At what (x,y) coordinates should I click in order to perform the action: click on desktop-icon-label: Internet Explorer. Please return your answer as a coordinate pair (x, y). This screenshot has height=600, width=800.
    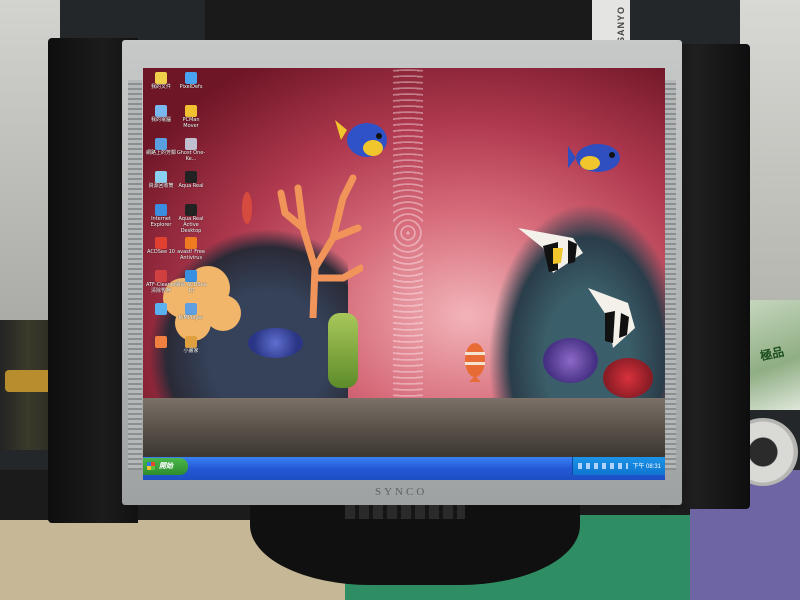
    Looking at the image, I should click on (161, 222).